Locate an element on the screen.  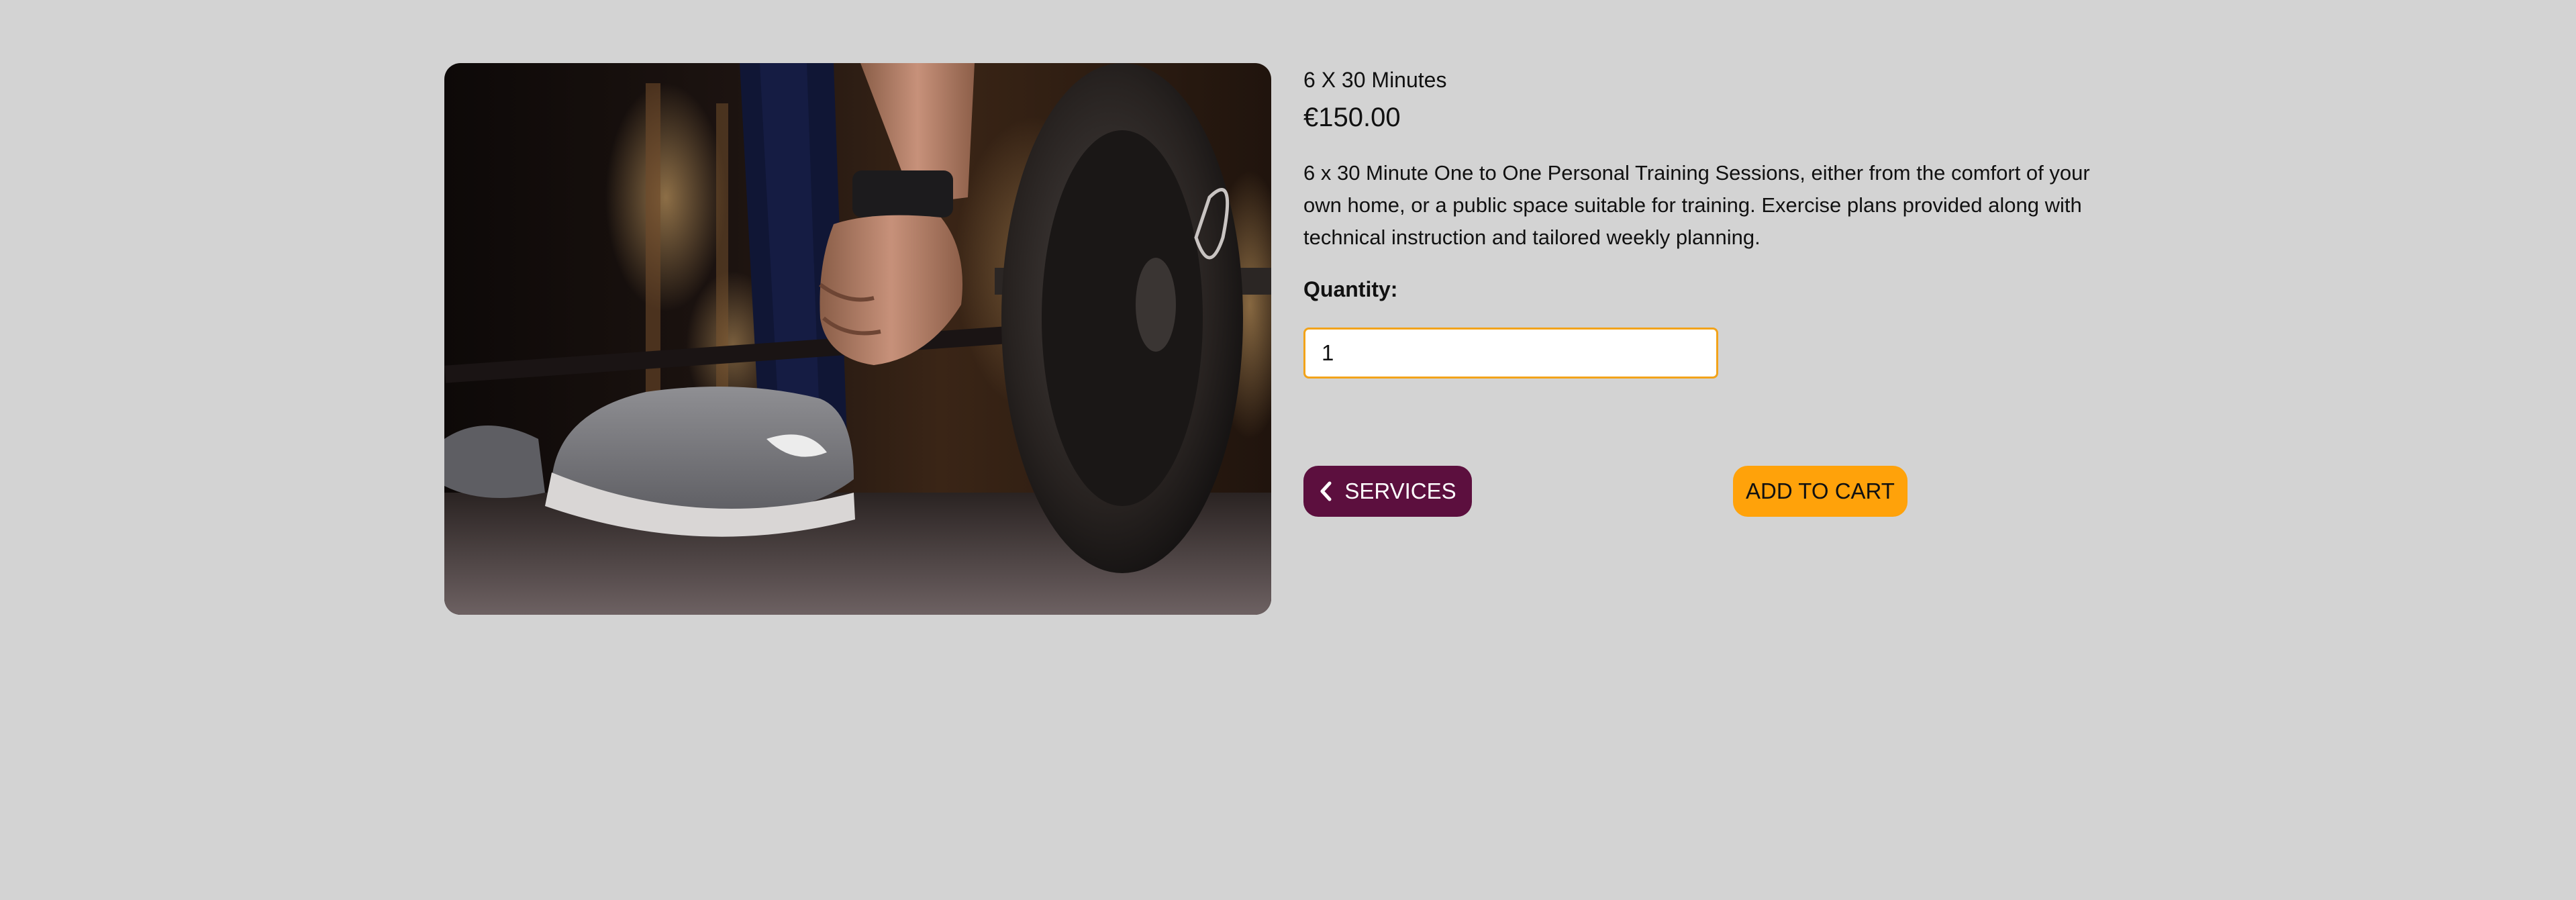
add-to-cart-button: ADD TO CART is located at coordinates (1820, 492).